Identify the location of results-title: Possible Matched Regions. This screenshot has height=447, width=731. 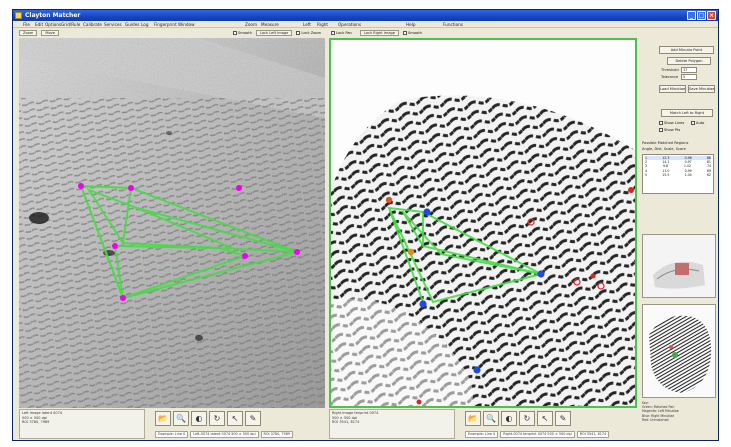
(665, 143).